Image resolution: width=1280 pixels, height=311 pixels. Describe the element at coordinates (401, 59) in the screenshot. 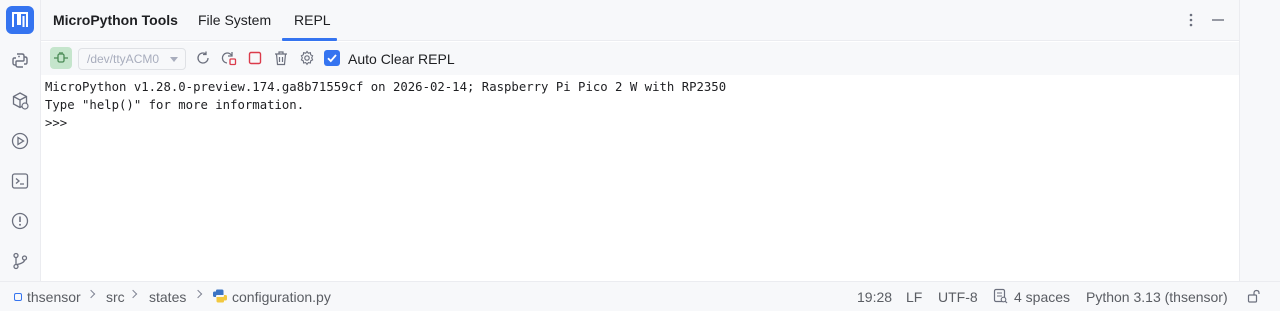

I see `auto-clear-label: Auto Clear REPL` at that location.